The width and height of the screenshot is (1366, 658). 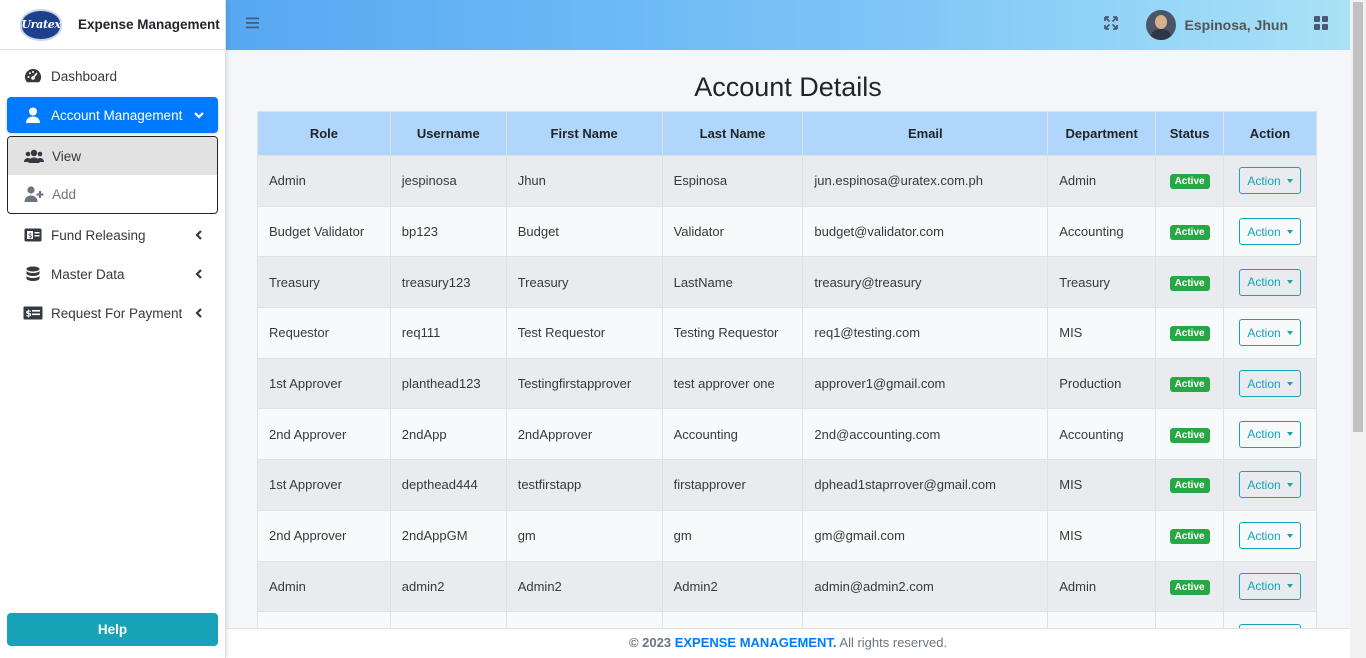 I want to click on cell-username: treasury123, so click(x=448, y=282).